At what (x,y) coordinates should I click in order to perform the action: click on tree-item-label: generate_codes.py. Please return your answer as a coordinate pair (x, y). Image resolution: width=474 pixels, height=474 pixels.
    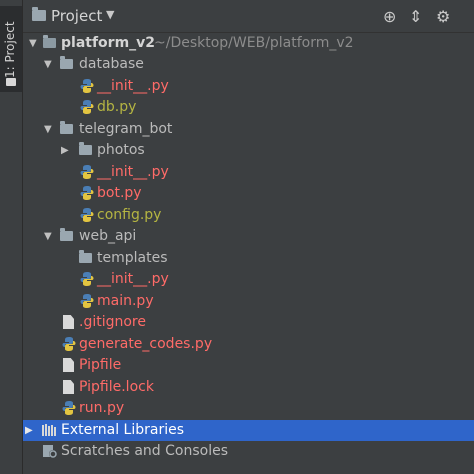
    Looking at the image, I should click on (146, 344).